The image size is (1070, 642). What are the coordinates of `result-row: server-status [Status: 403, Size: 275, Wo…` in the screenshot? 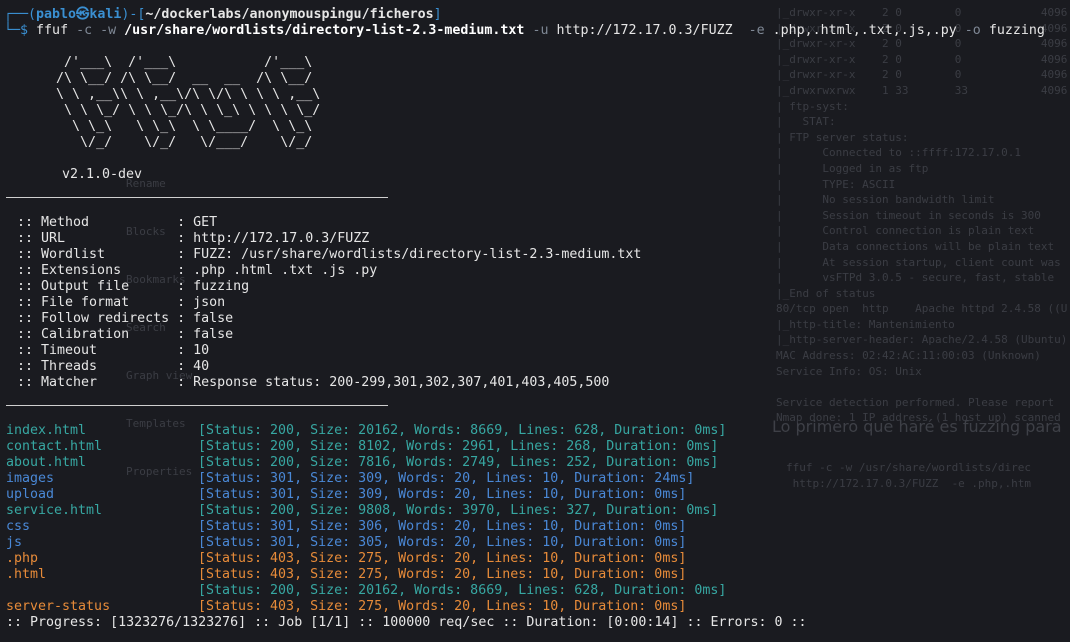 It's located at (535, 607).